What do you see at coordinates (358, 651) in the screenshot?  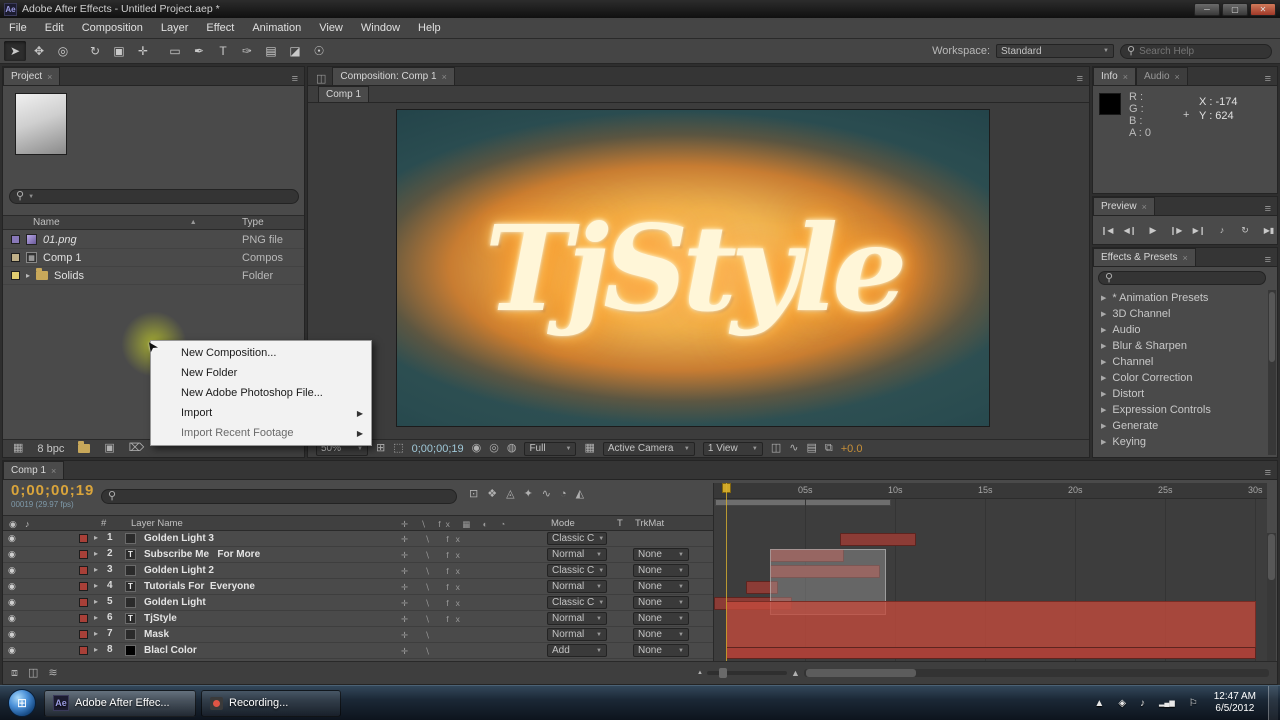 I see `layer-row: ◉ ▸ 8 Blacl Color ✛ ∖ Add ▼ None ▼` at bounding box center [358, 651].